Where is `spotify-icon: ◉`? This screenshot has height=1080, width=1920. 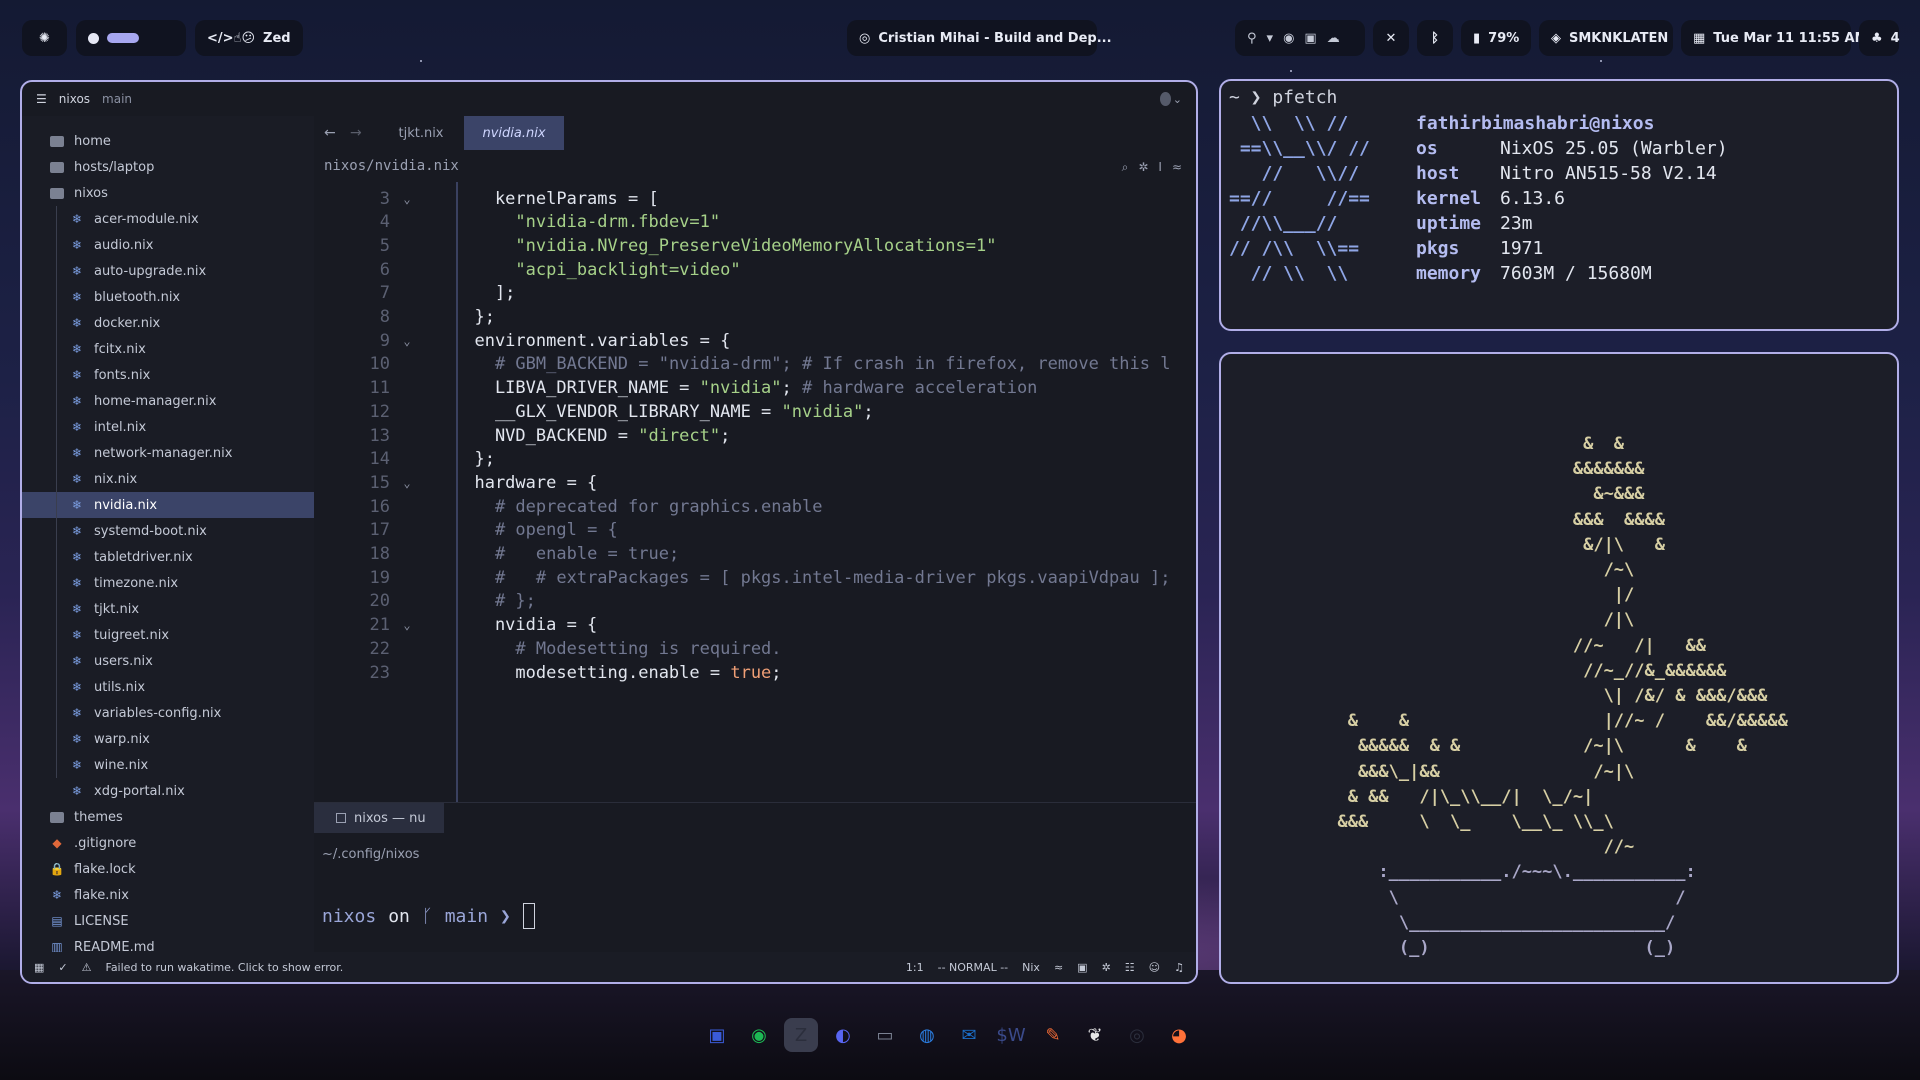 spotify-icon: ◉ is located at coordinates (759, 1035).